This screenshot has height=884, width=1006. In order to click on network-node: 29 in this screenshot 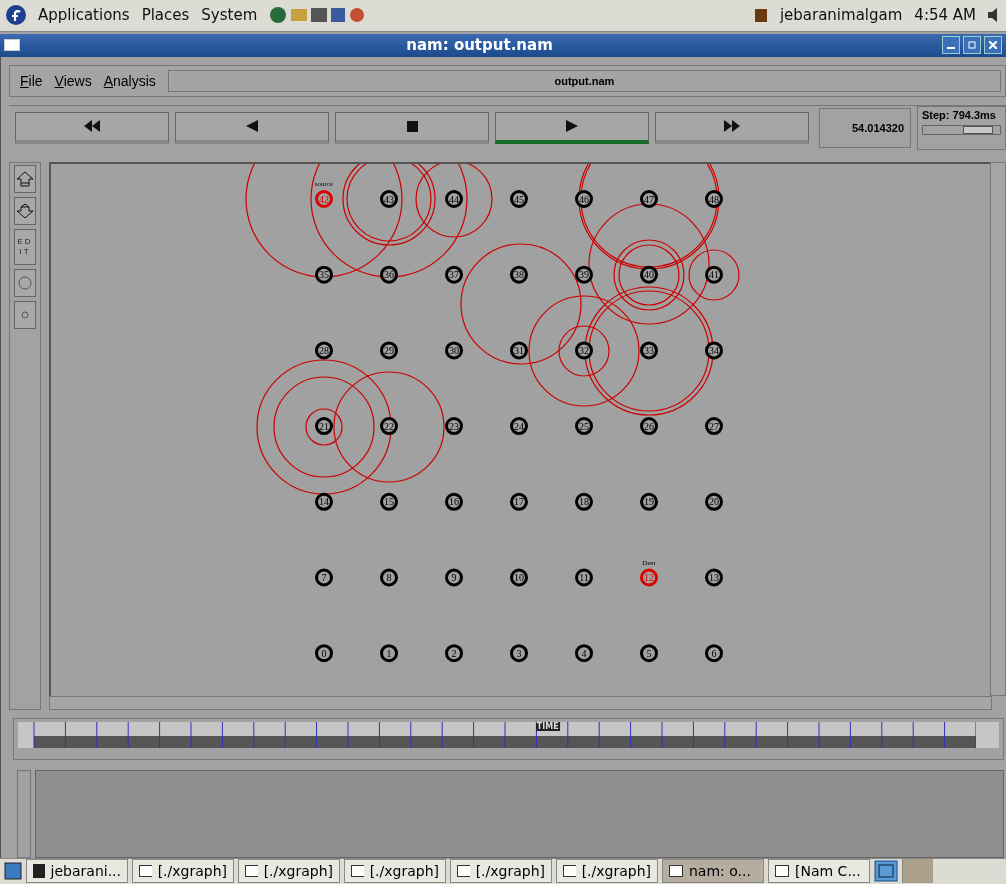, I will do `click(389, 350)`.